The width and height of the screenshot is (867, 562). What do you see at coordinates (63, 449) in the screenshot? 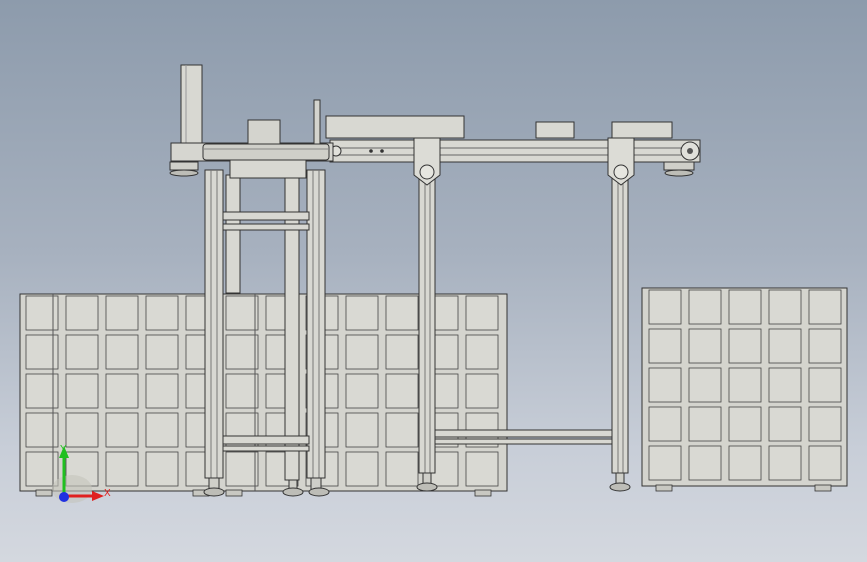
I see `y-axis-label: Y` at bounding box center [63, 449].